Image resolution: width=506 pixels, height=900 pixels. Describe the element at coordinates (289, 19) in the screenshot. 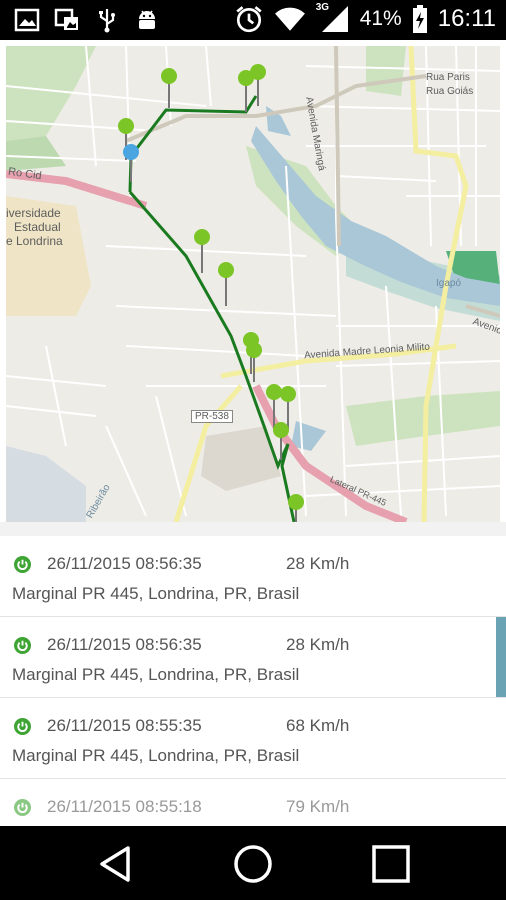

I see `wifi-icon` at that location.